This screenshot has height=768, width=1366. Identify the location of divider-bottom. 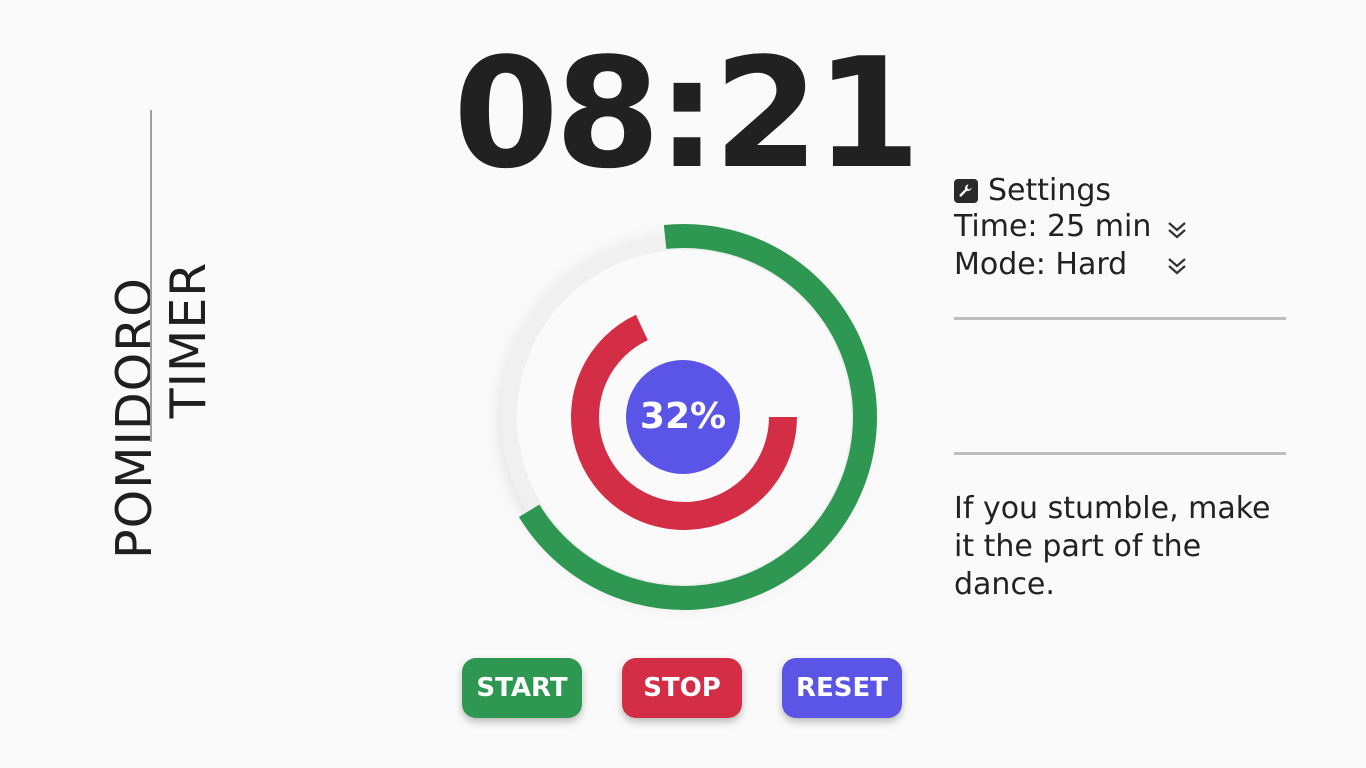
(1120, 453).